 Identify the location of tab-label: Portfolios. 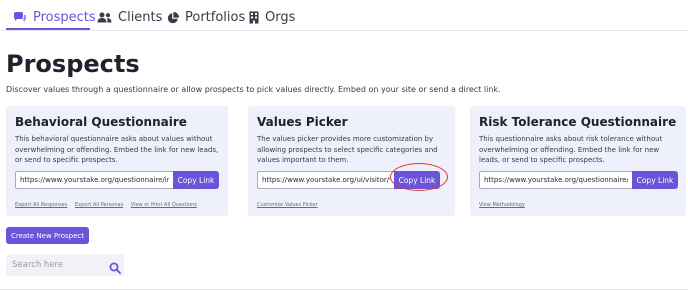
(215, 17).